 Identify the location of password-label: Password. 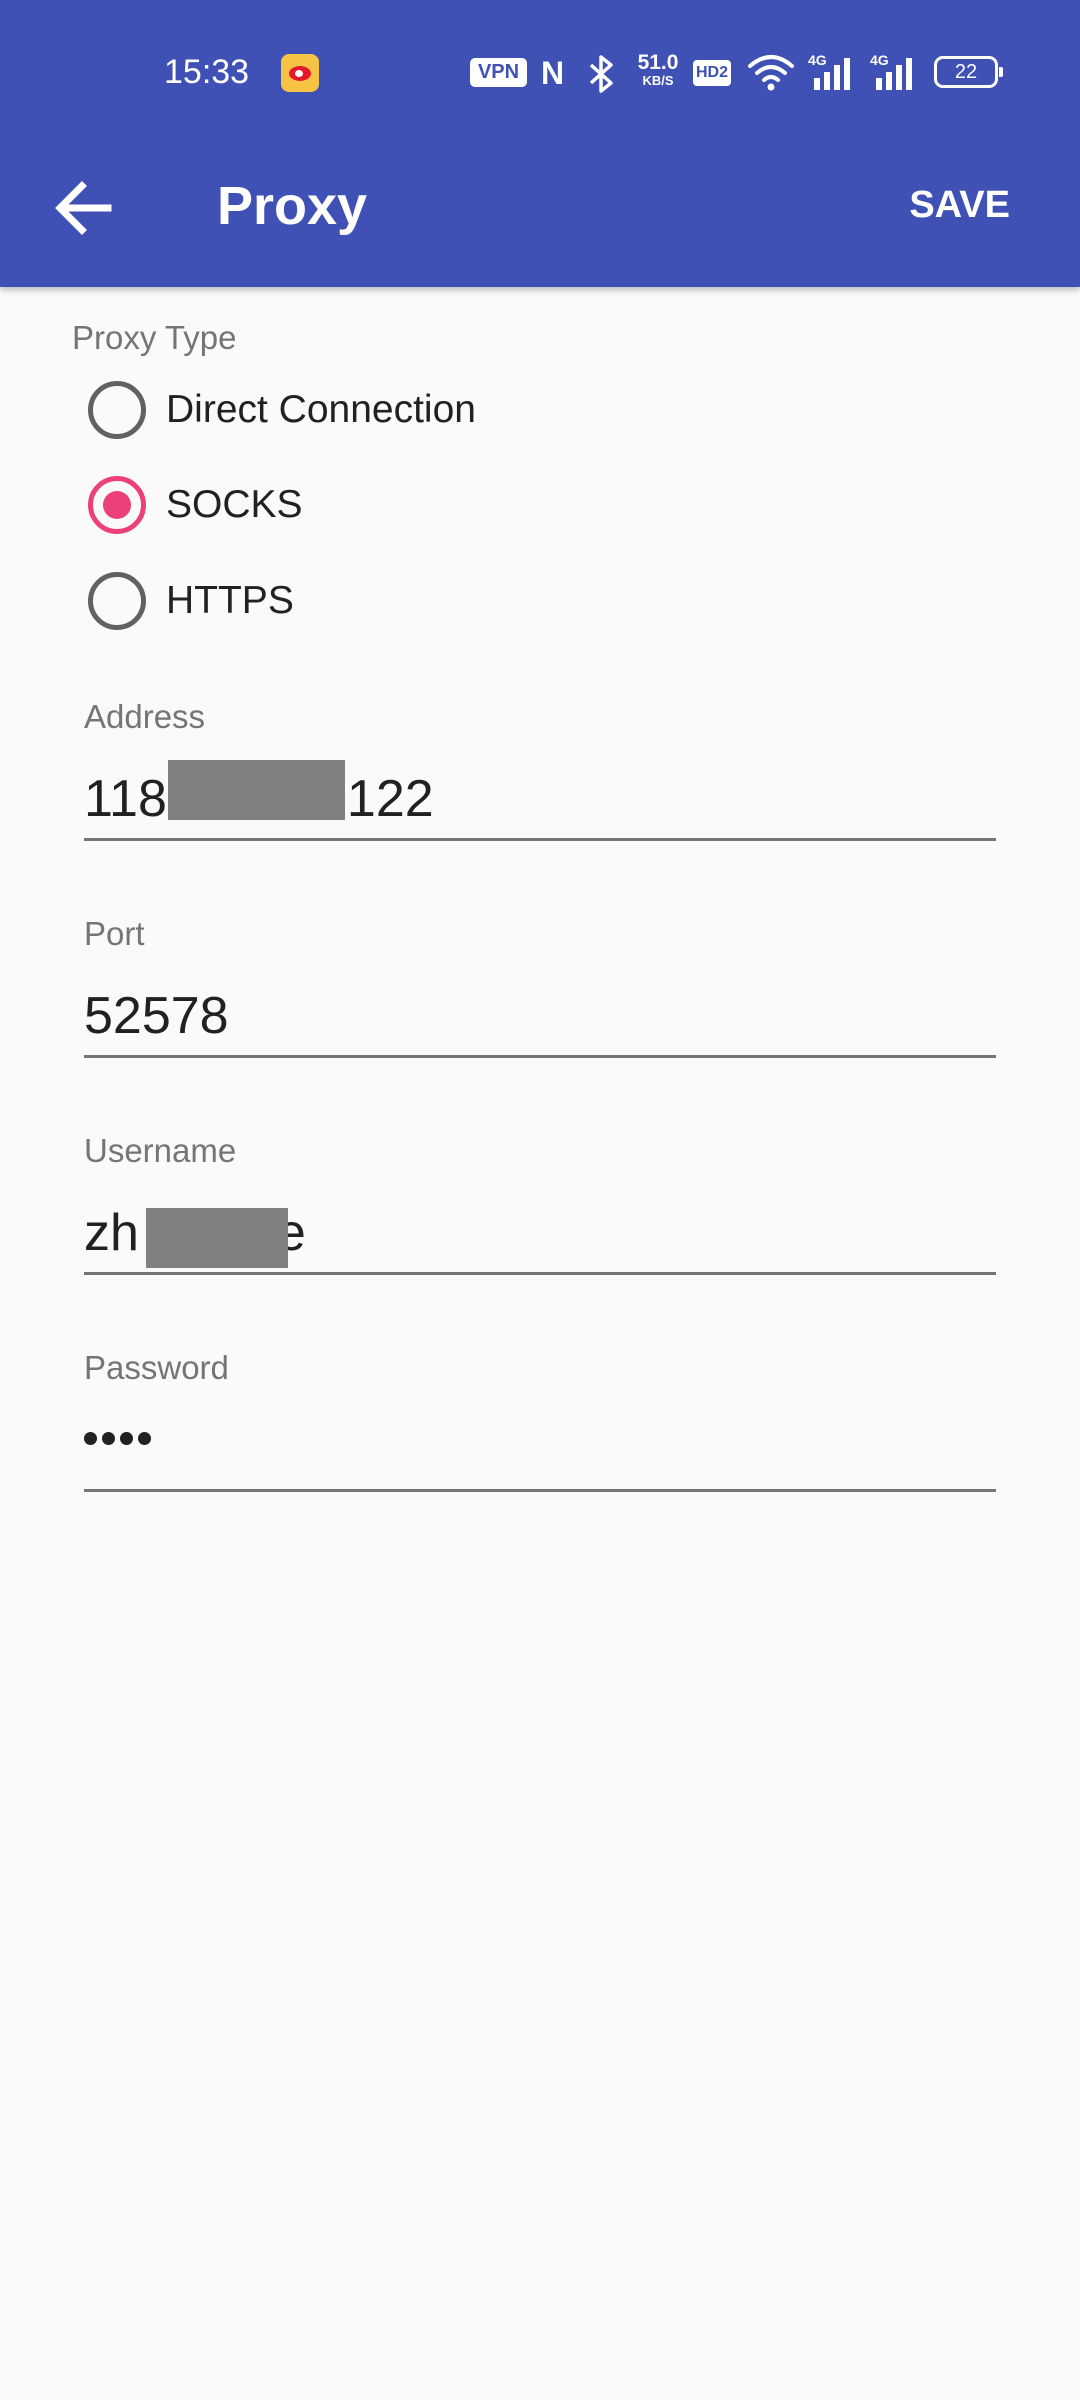
(156, 1367).